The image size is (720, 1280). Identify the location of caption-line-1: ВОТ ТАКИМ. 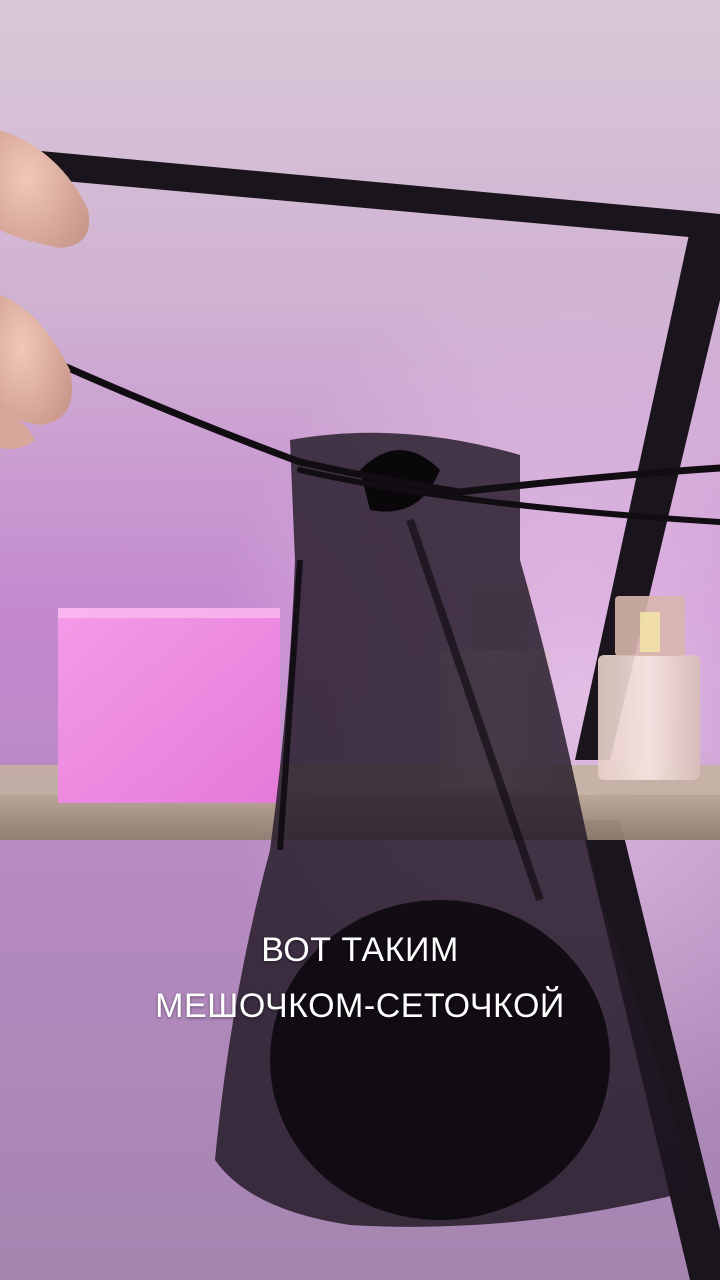
(360, 950).